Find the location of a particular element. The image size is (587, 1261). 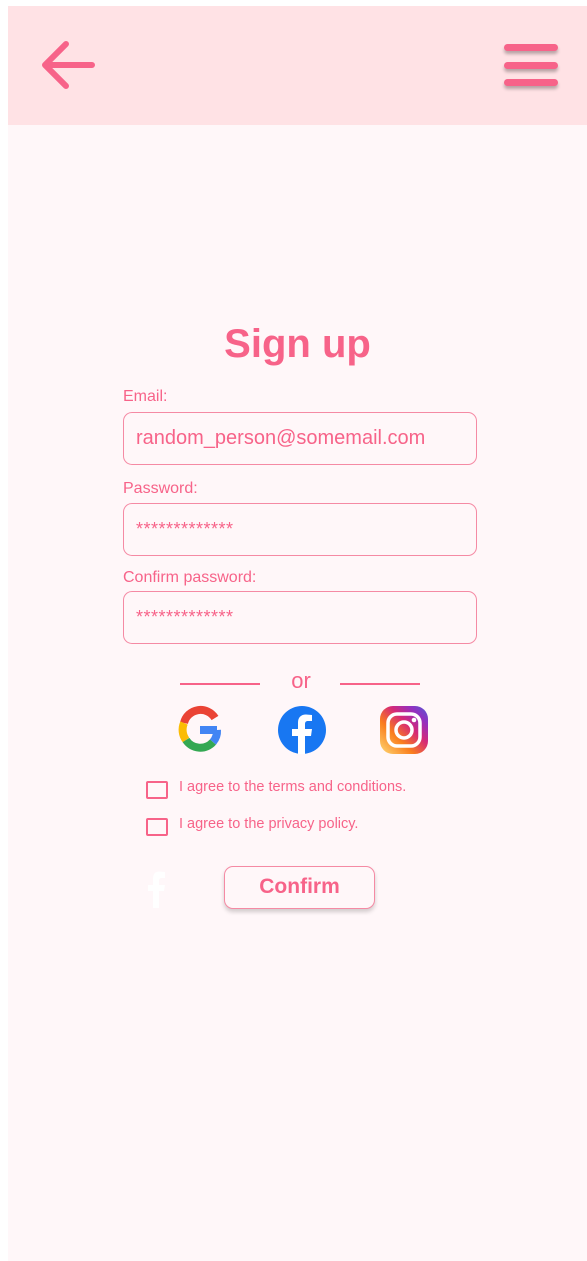

confirm-password-field is located at coordinates (300, 617).